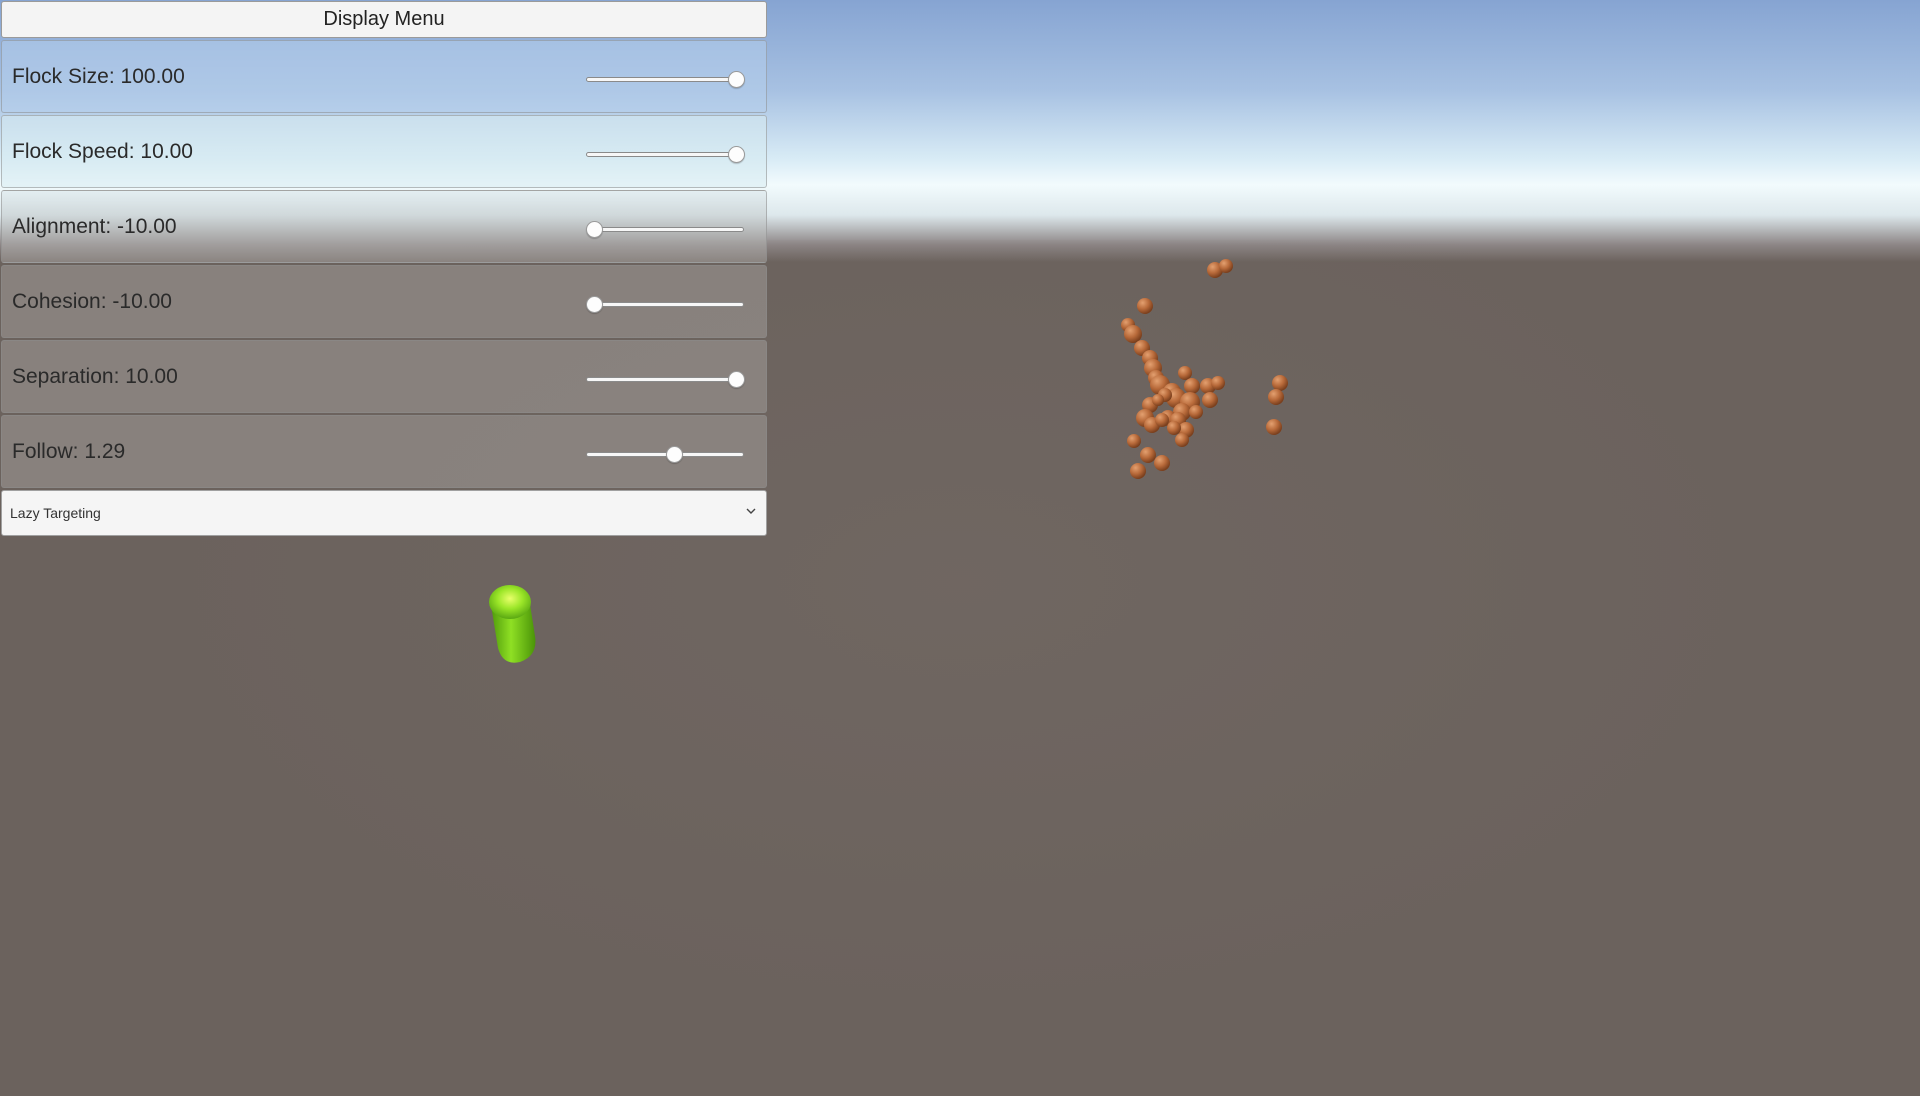 The image size is (1920, 1096). I want to click on follow-slider, so click(665, 454).